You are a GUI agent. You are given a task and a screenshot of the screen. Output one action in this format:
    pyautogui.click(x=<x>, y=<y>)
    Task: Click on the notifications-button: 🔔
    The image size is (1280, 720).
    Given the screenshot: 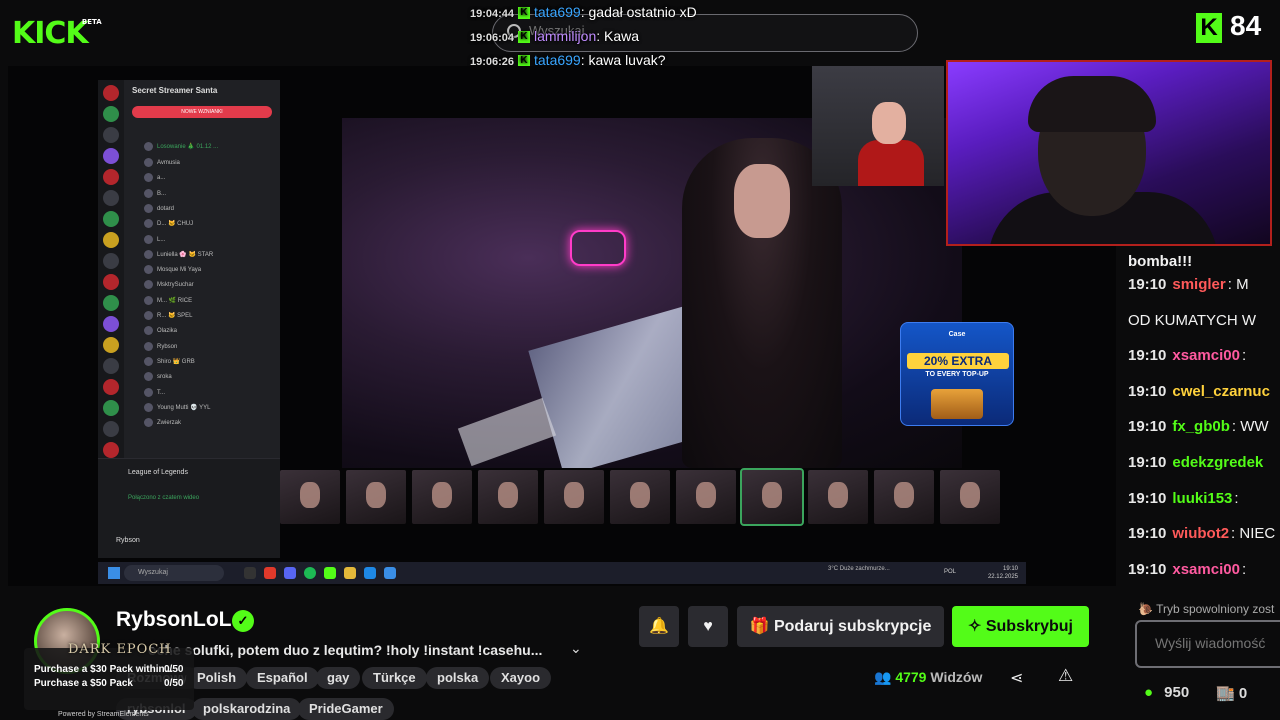 What is the action you would take?
    pyautogui.click(x=659, y=626)
    